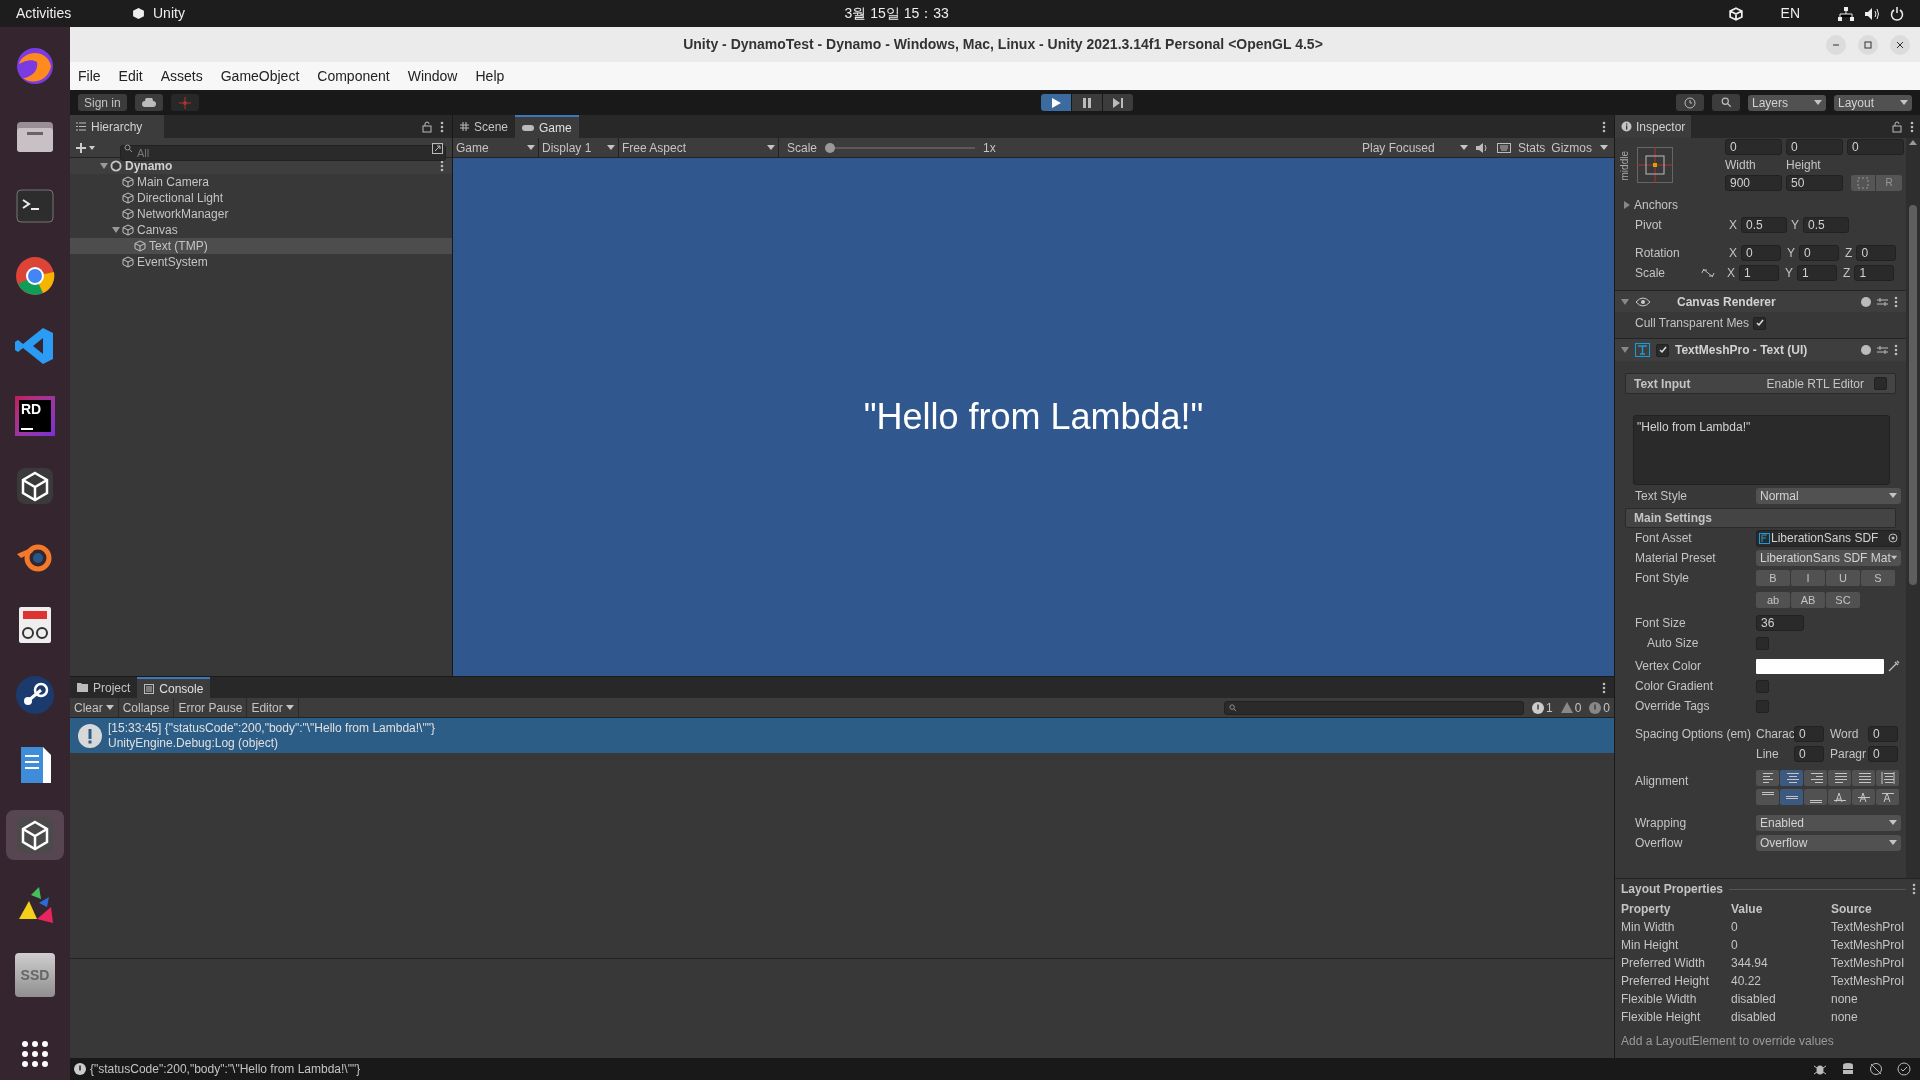  Describe the element at coordinates (1735, 13) in the screenshot. I see `cube-icon` at that location.